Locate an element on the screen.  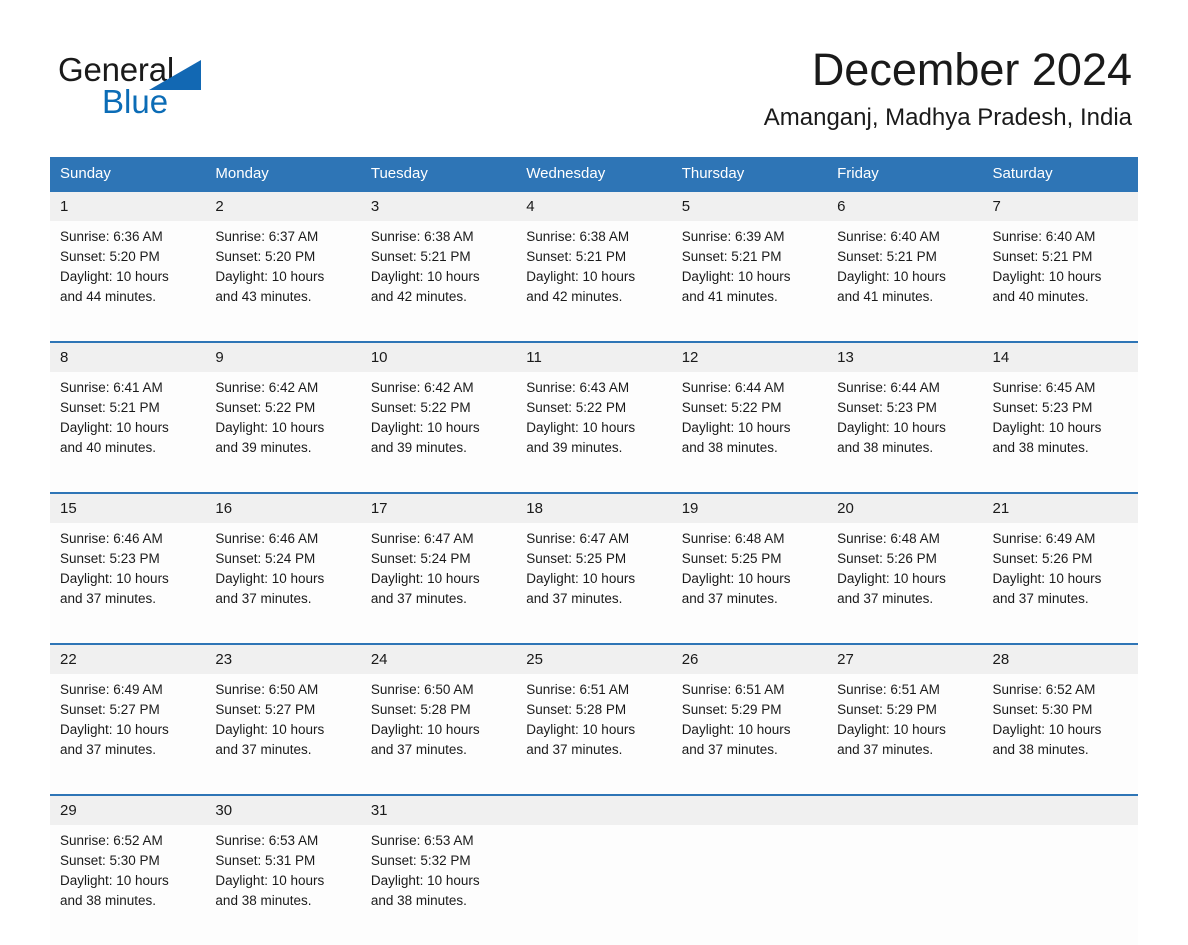
general-blue-logo: General Blue is located at coordinates (208, 88).